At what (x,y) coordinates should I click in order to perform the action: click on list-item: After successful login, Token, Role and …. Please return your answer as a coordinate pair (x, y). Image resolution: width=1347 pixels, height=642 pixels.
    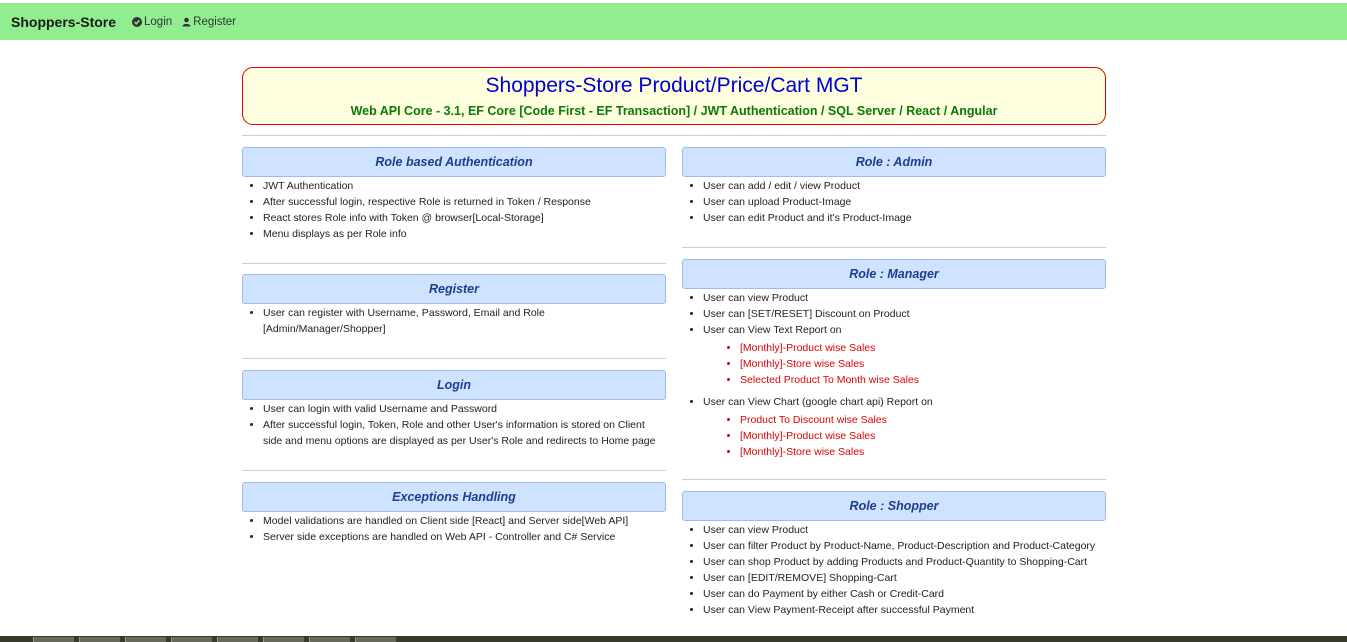
    Looking at the image, I should click on (464, 433).